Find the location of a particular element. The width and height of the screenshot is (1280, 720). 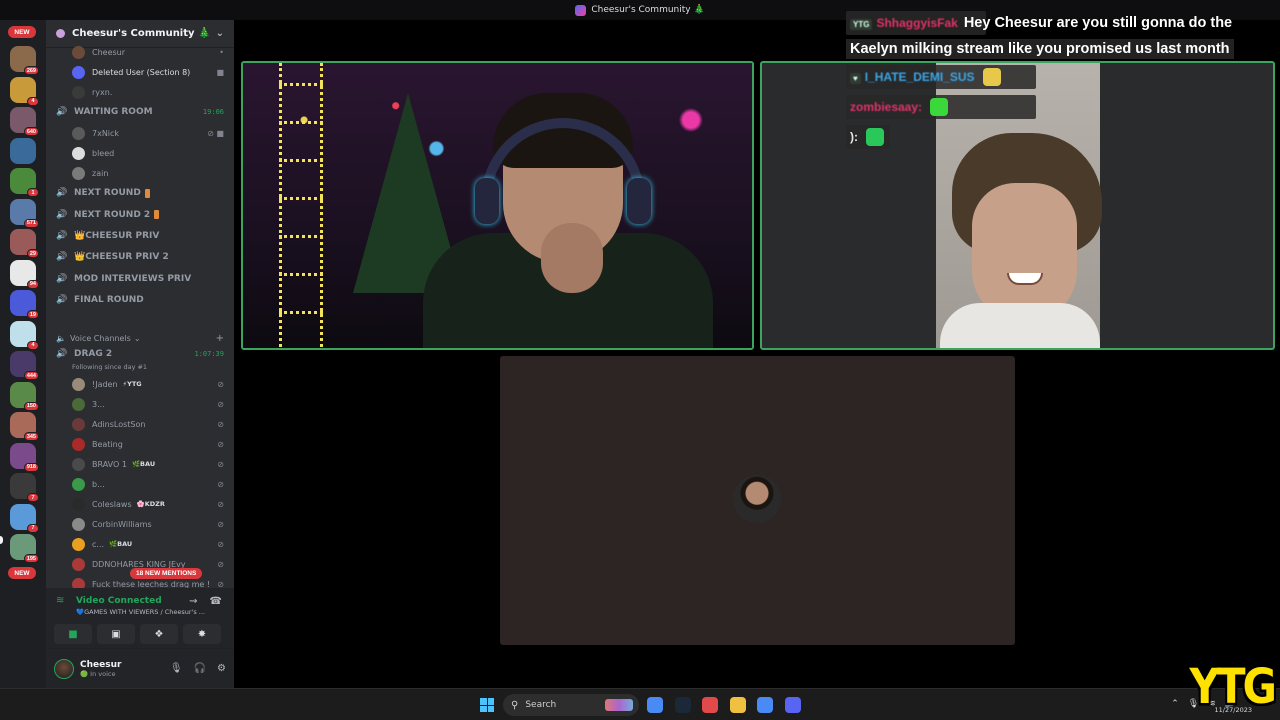

chrome-taskbar-icon is located at coordinates (655, 705).